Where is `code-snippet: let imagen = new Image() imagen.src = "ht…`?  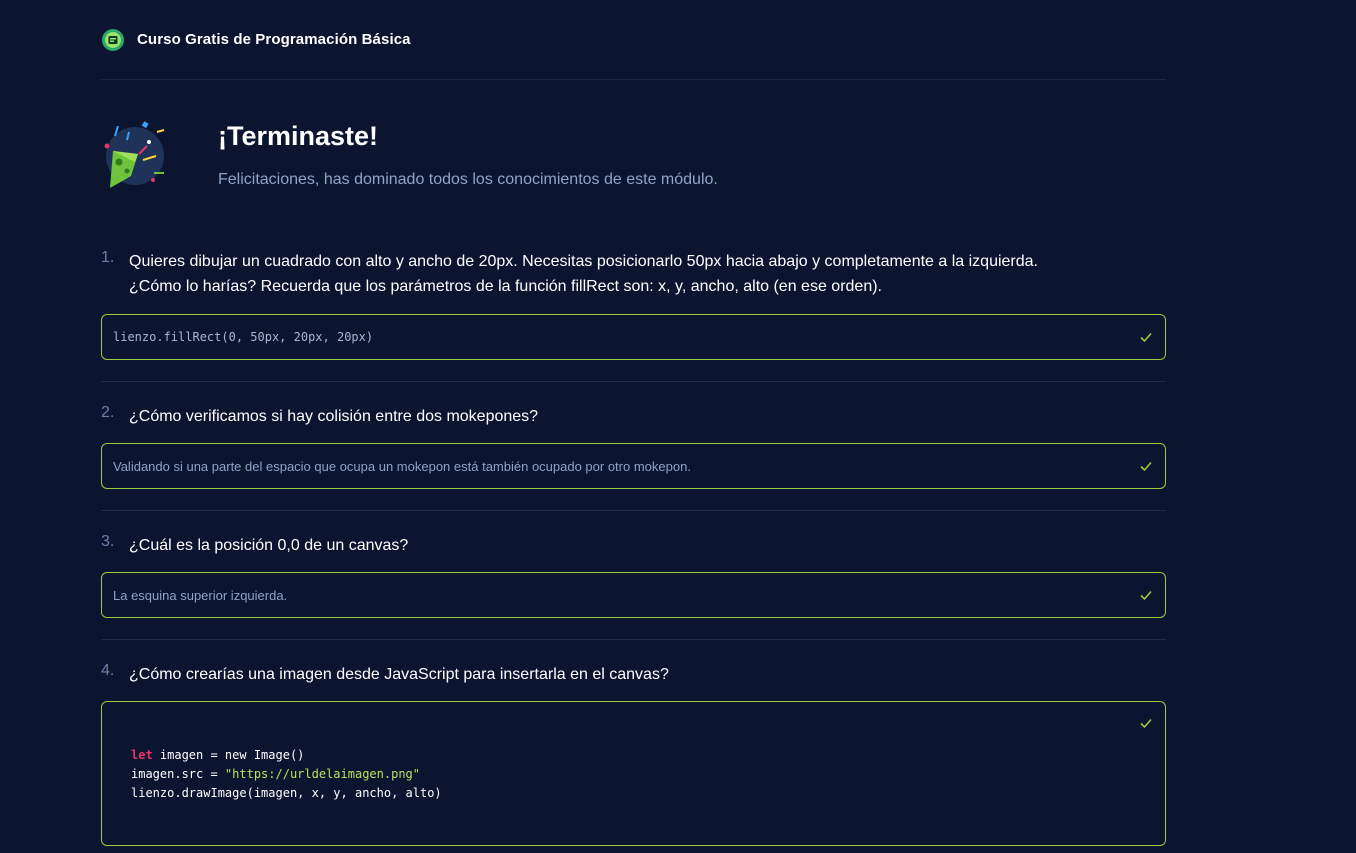 code-snippet: let imagen = new Image() imagen.src = "ht… is located at coordinates (286, 774).